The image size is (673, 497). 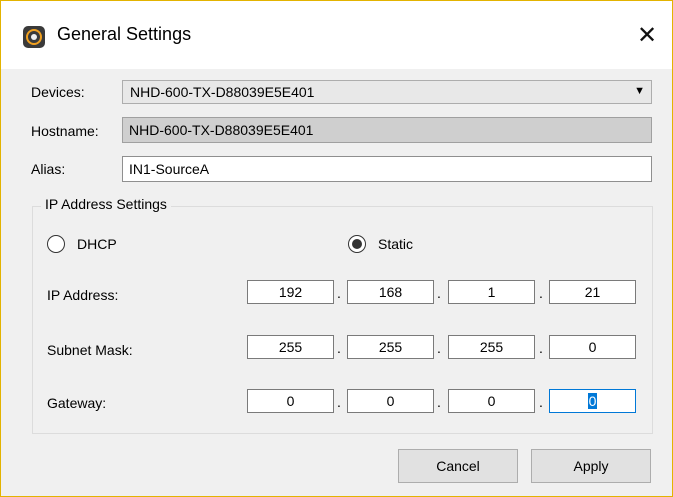 What do you see at coordinates (336, 35) in the screenshot?
I see `title-bar: General Settings ✕` at bounding box center [336, 35].